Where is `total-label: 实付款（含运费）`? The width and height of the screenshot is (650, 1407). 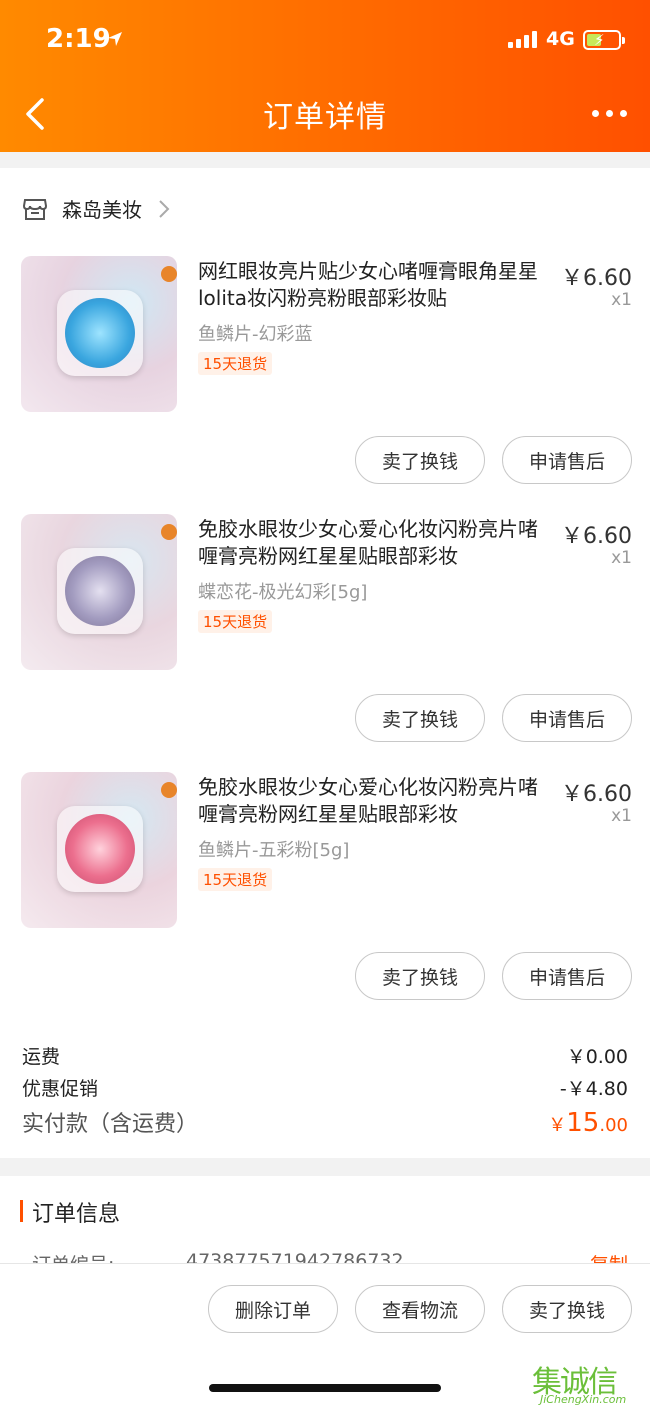
total-label: 实付款（含运费） is located at coordinates (110, 1124).